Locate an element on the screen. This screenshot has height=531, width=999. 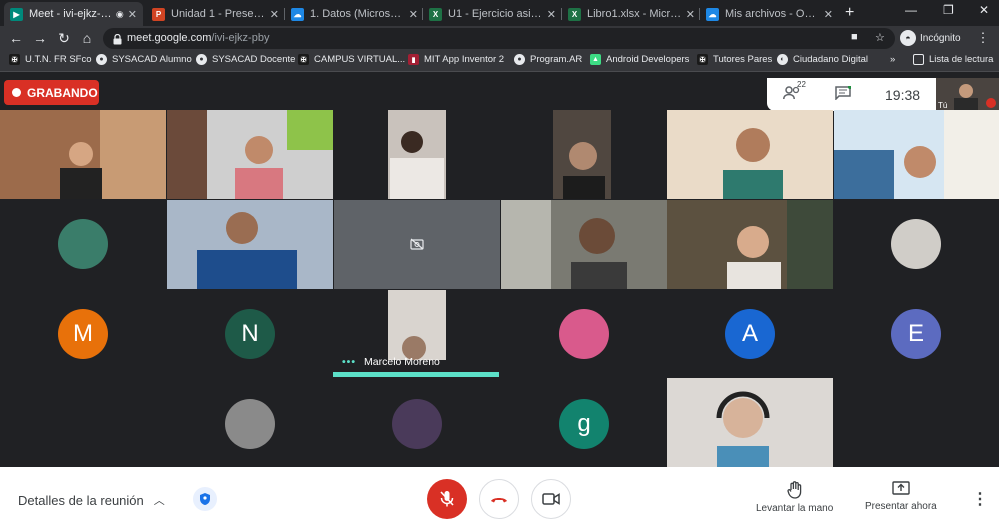
tab-ejercicio: X U1 - Ejercicio asincróni ✕ is located at coordinates (492, 14).